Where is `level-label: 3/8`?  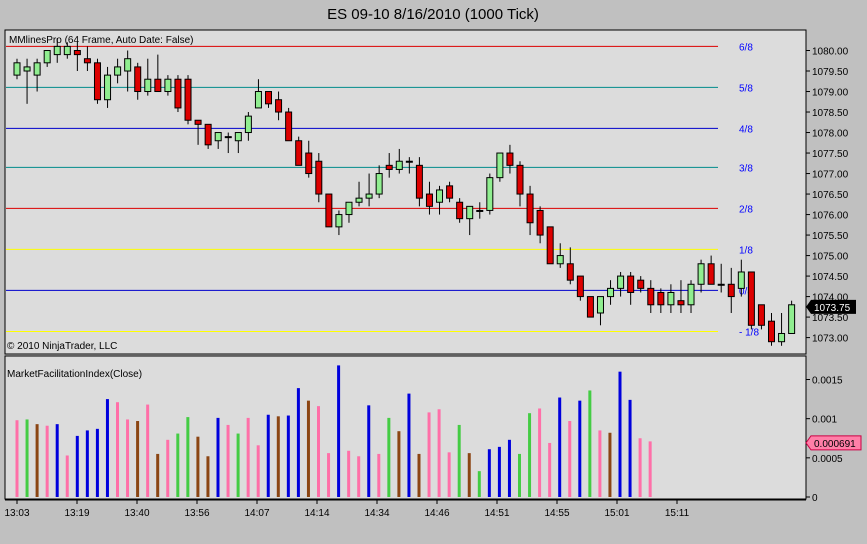
level-label: 3/8 is located at coordinates (746, 168).